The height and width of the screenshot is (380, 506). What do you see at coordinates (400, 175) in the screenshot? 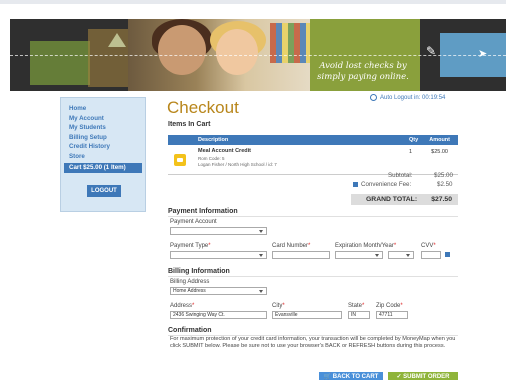
I see `subtotal-label: Subtotal:` at bounding box center [400, 175].